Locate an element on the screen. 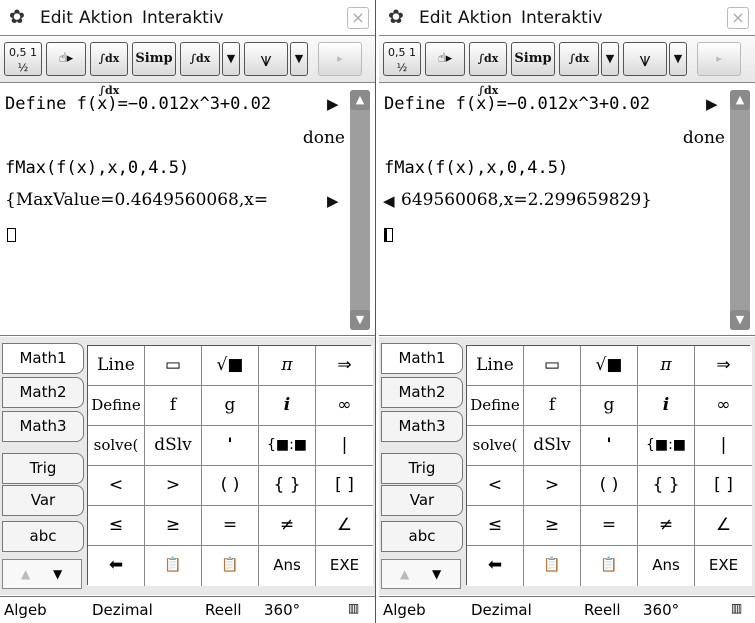 The height and width of the screenshot is (623, 755). integral-button: ∫dx ∫dx is located at coordinates (488, 69).